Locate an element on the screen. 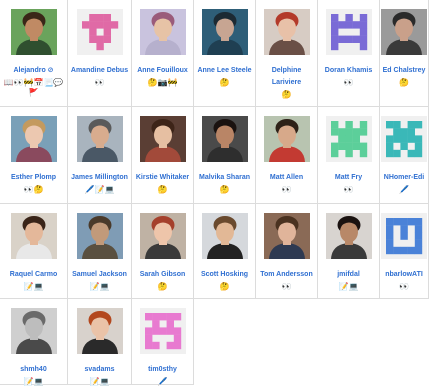 The image size is (429, 387). contributor-card: Anne Lee Steele 🤔 is located at coordinates (225, 53).